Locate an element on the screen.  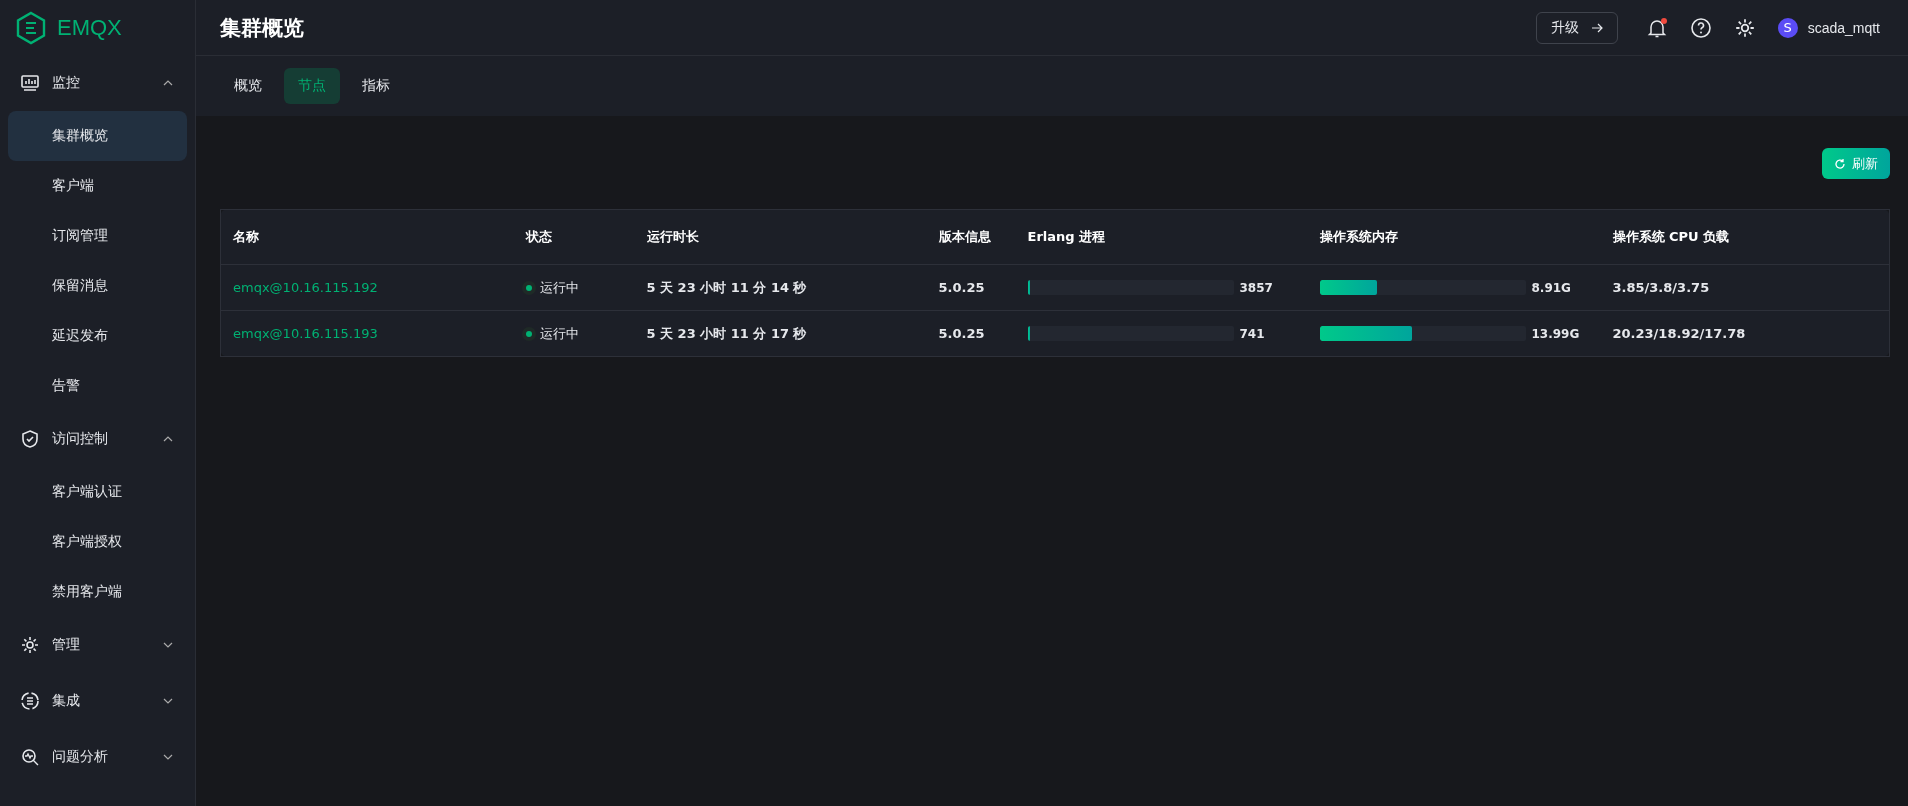
sidebar-item: 订阅管理 is located at coordinates (97, 236).